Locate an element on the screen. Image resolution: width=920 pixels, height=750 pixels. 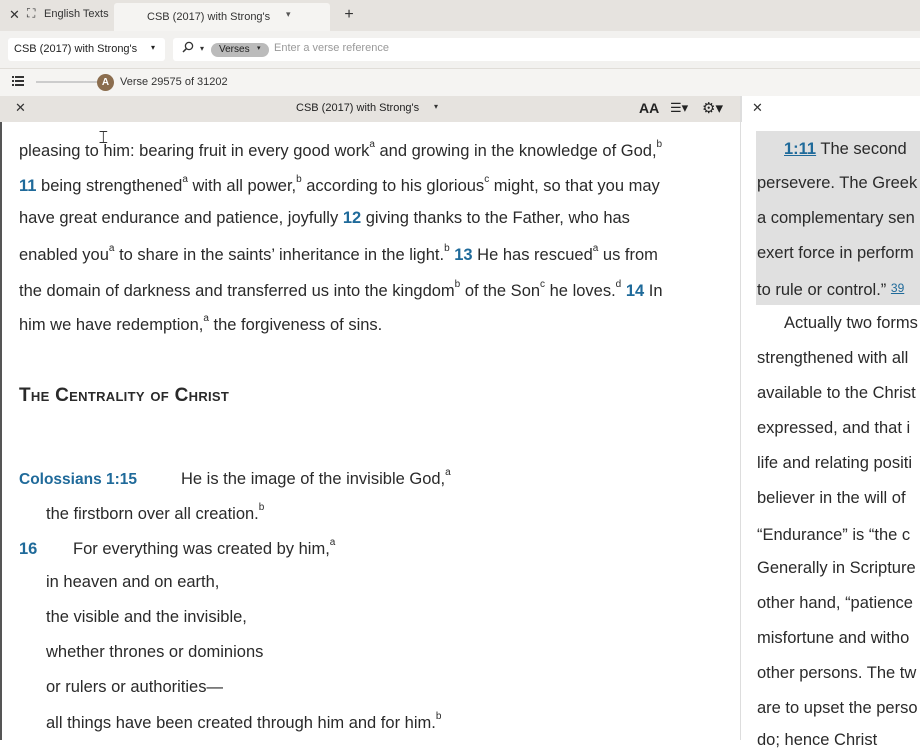
add-tab-button: + is located at coordinates (349, 16).